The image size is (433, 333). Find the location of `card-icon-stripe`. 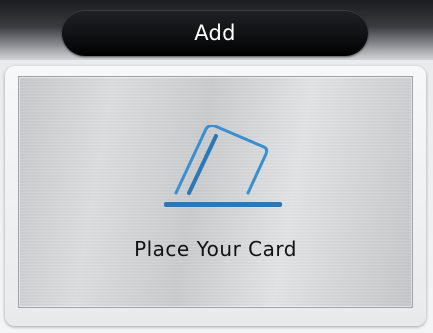

card-icon-stripe is located at coordinates (202, 164).